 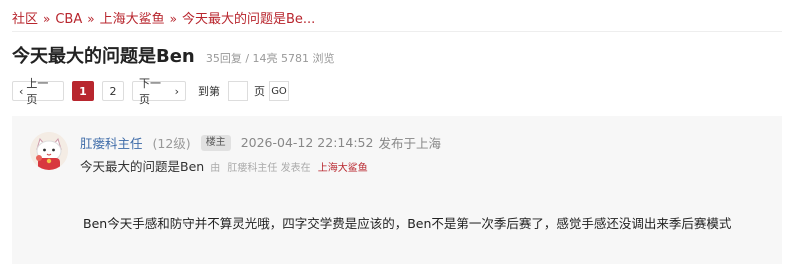 I want to click on page-unit-label: 页, so click(x=259, y=91).